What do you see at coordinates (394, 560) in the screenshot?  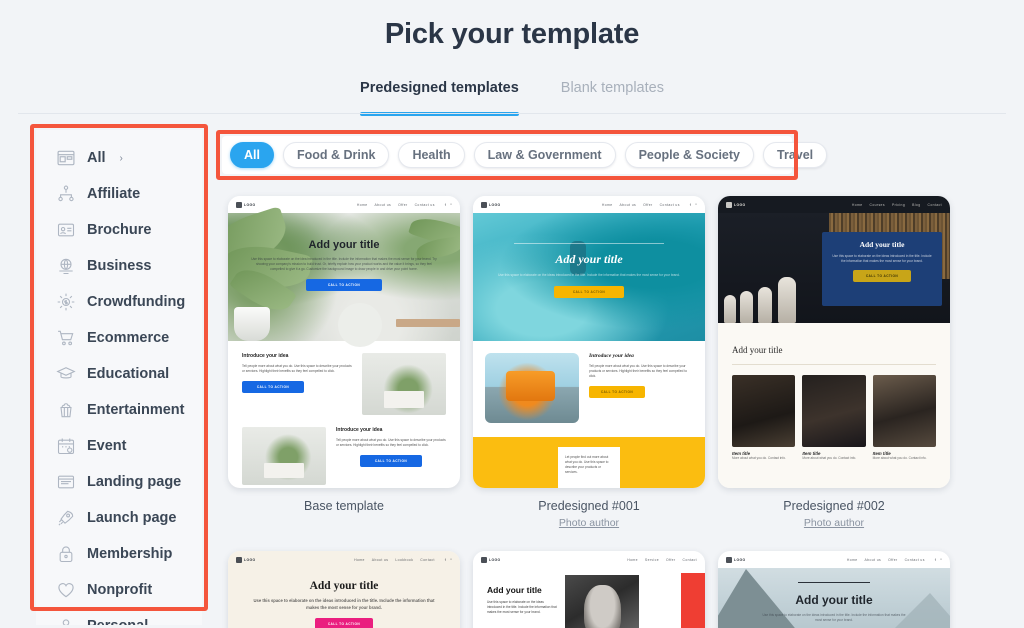 I see `preview-nav-links: Home About us Lookbook Contact` at bounding box center [394, 560].